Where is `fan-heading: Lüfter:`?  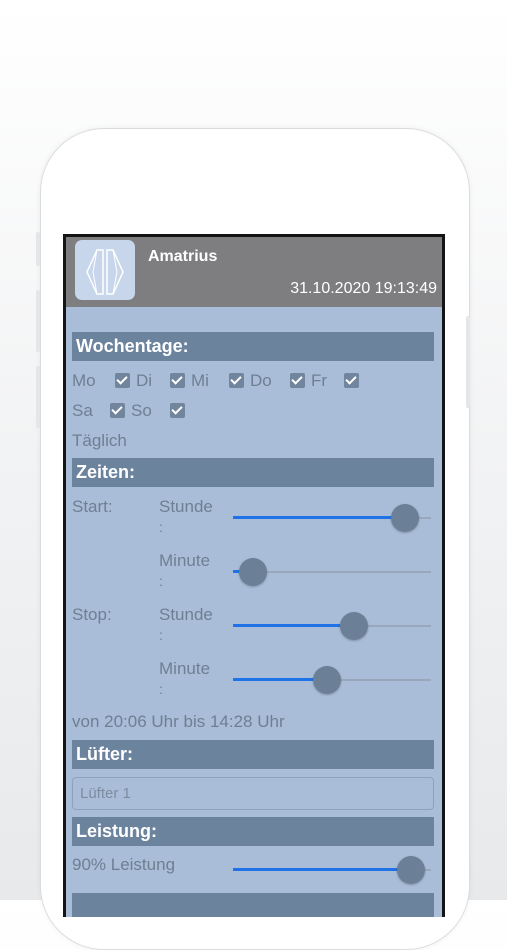
fan-heading: Lüfter: is located at coordinates (253, 754).